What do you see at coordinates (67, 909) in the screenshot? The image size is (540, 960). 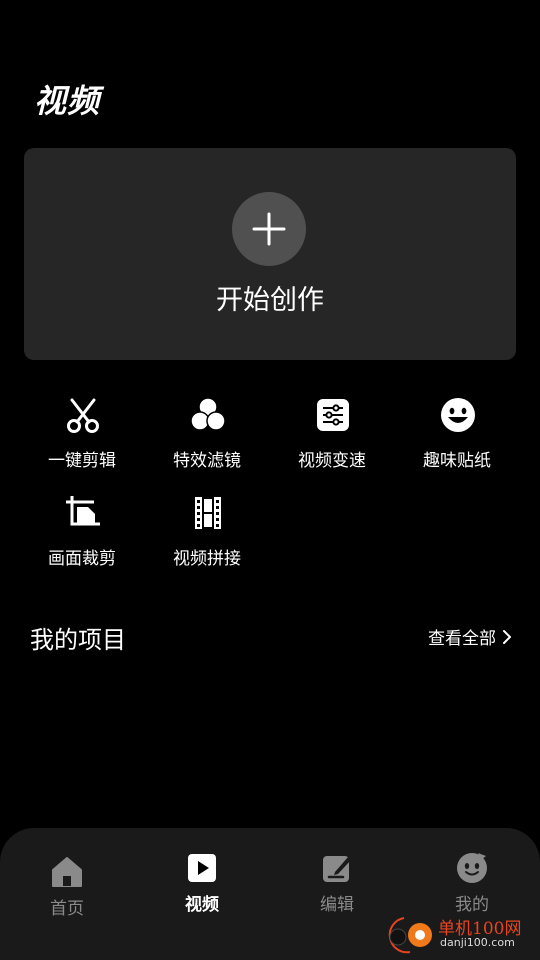 I see `tab-label: 首页` at bounding box center [67, 909].